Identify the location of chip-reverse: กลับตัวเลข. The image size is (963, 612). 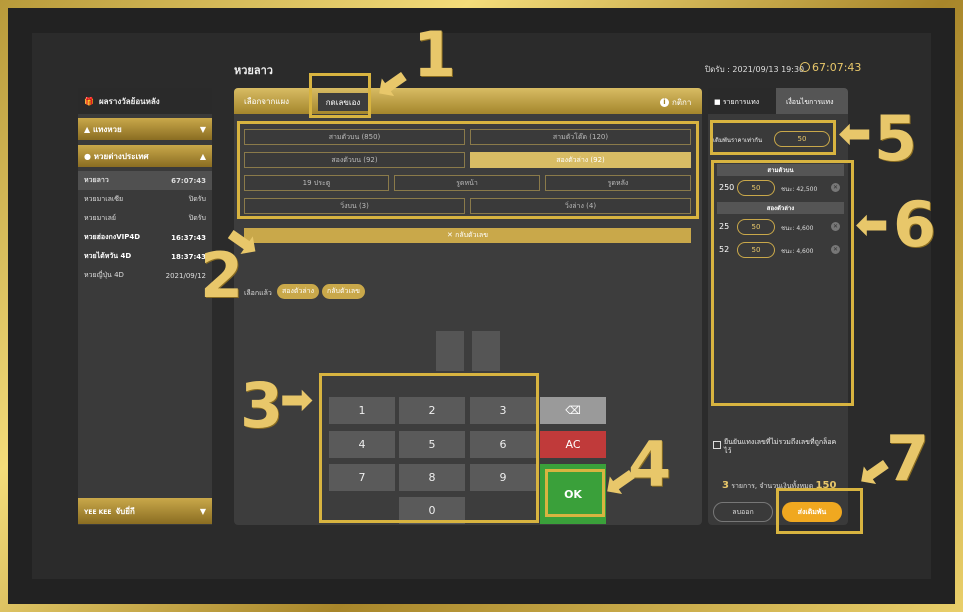
(343, 291).